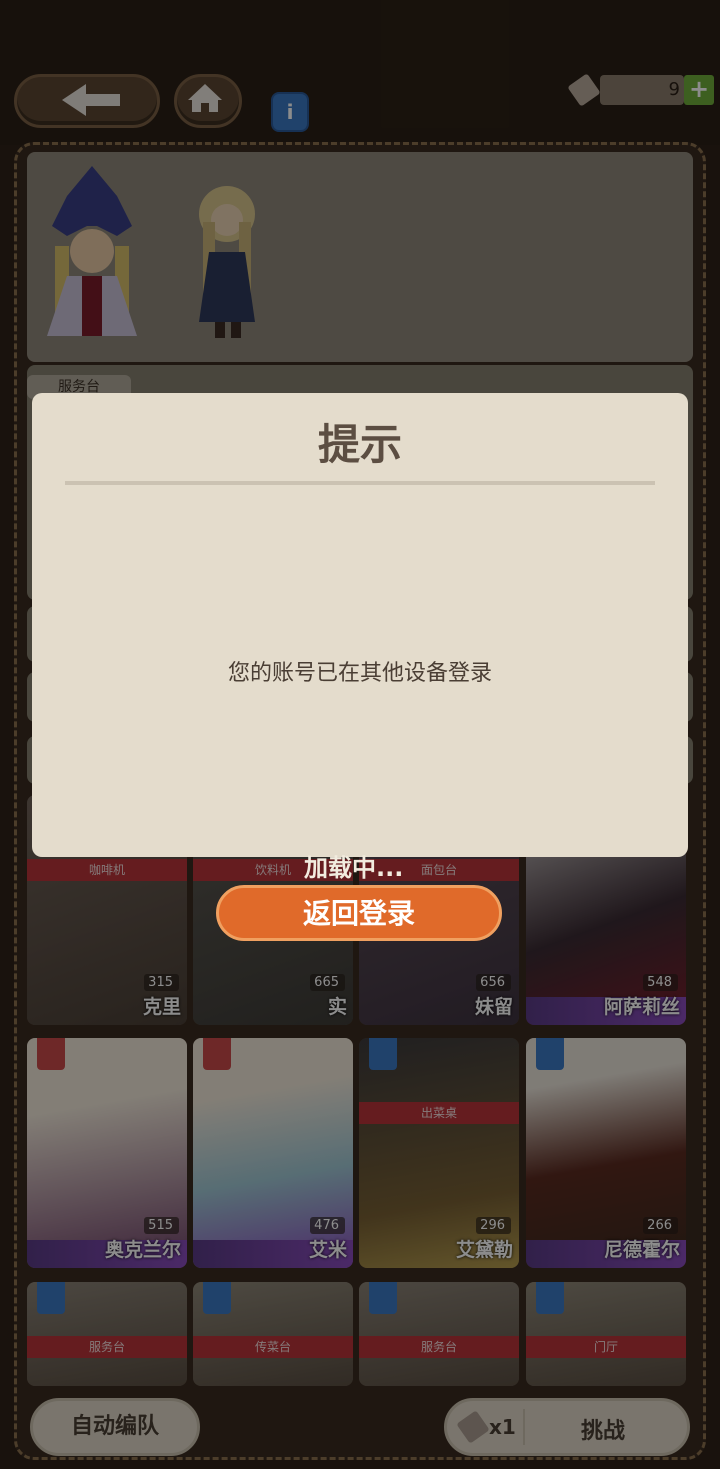 This screenshot has height=1469, width=720. I want to click on dialog-message: 您的账号已在其他设备登录, so click(359, 673).